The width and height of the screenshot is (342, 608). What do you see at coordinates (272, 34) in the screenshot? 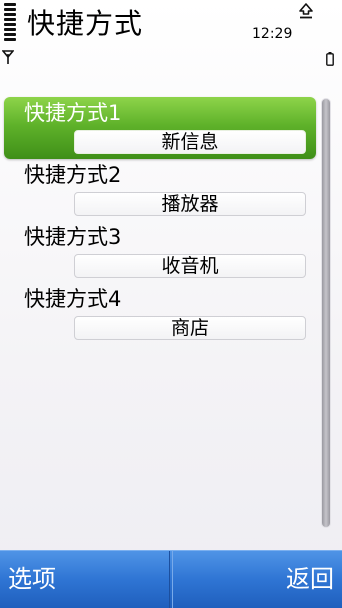
I see `clock: 12:29` at bounding box center [272, 34].